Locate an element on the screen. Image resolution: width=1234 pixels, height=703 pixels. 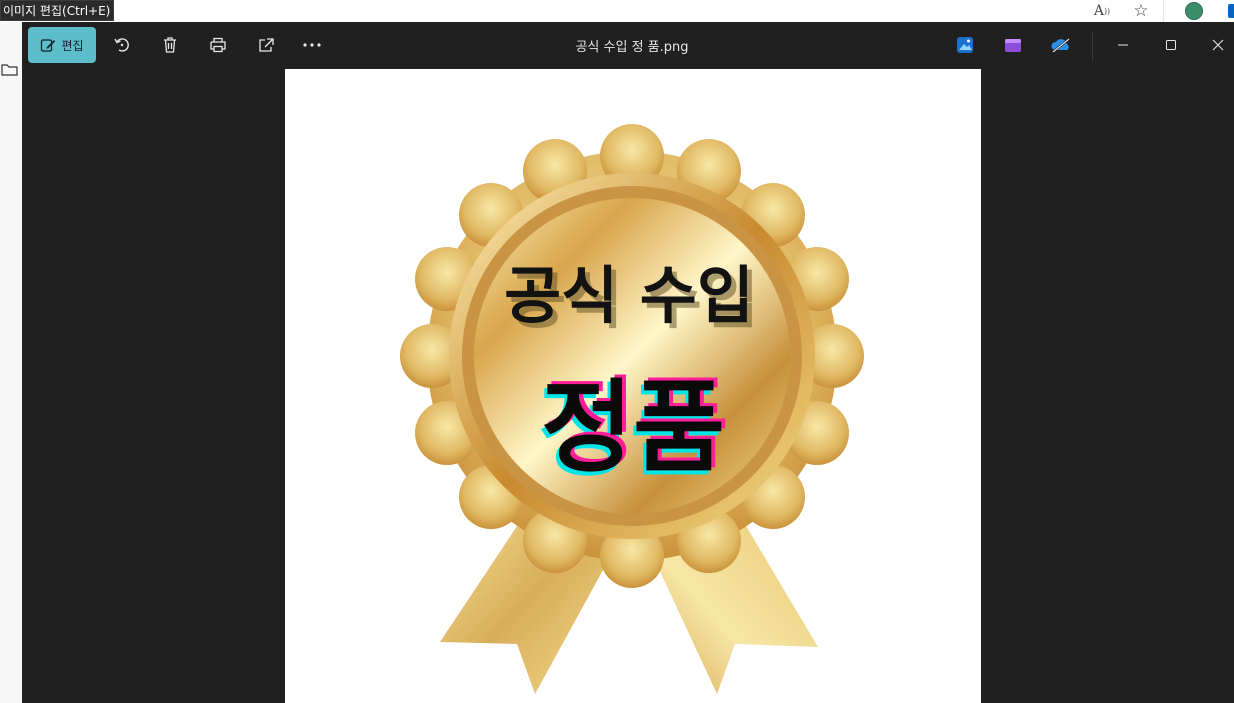
print-icon is located at coordinates (218, 45).